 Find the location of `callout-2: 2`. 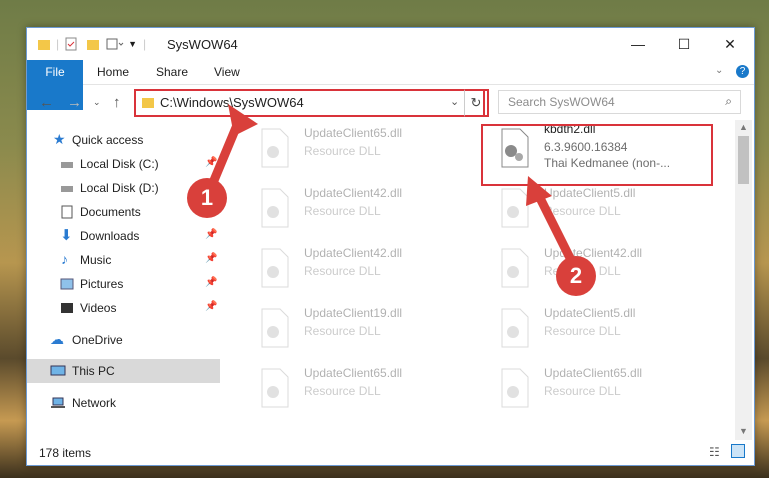

callout-2: 2 is located at coordinates (576, 276).